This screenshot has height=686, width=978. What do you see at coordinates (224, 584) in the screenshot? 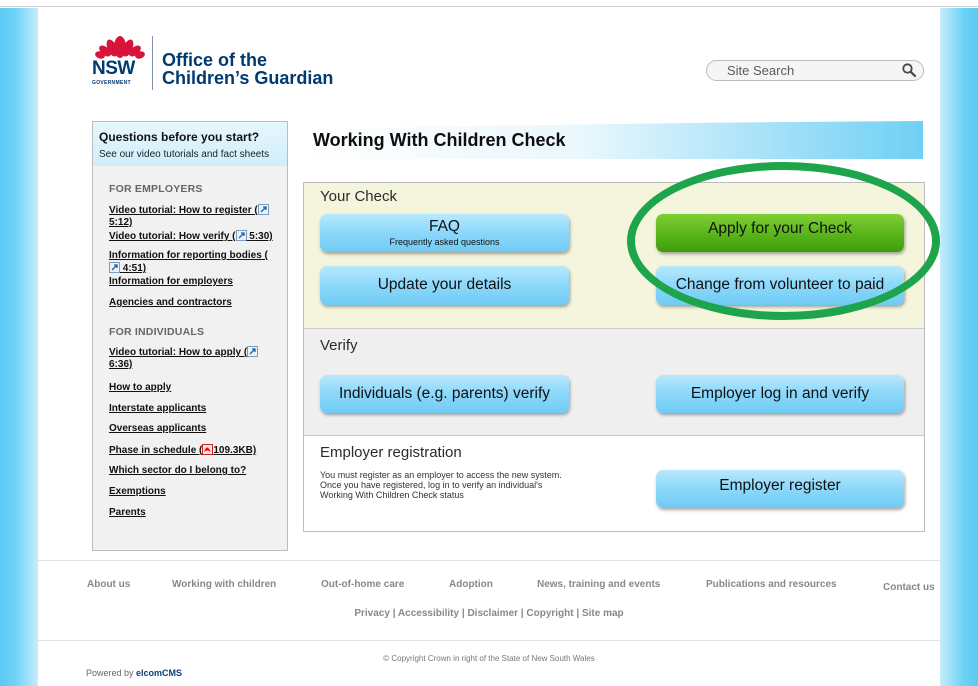
I see `footer-nav-working-with-children: Working with children` at bounding box center [224, 584].